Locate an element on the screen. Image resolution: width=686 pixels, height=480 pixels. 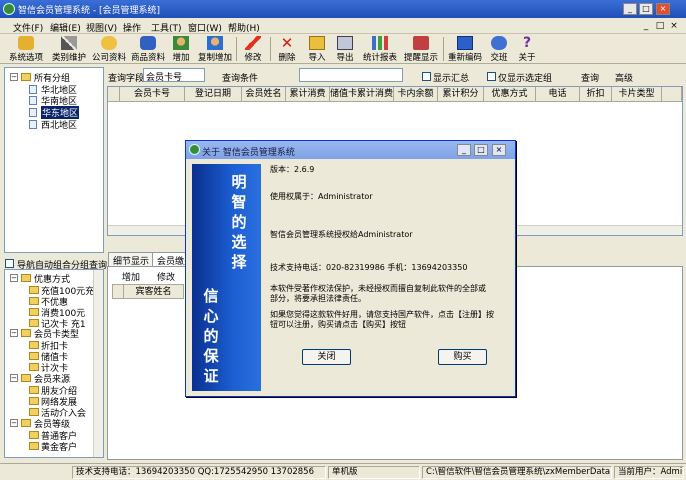
advanced-button: 高级 is located at coordinates (624, 77).